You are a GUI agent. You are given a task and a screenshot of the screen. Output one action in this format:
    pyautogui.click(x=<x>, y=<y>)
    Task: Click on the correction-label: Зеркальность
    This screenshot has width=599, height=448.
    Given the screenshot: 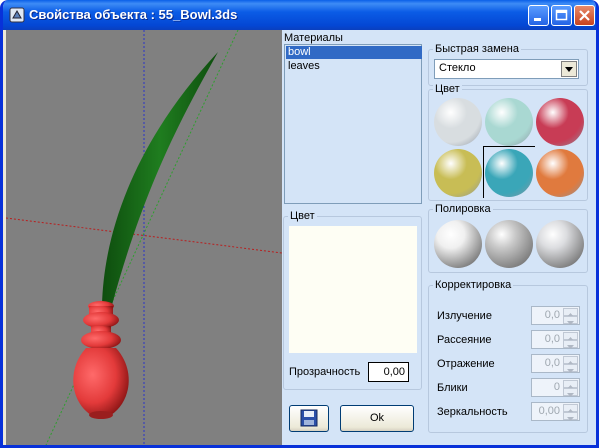 What is the action you would take?
    pyautogui.click(x=472, y=412)
    